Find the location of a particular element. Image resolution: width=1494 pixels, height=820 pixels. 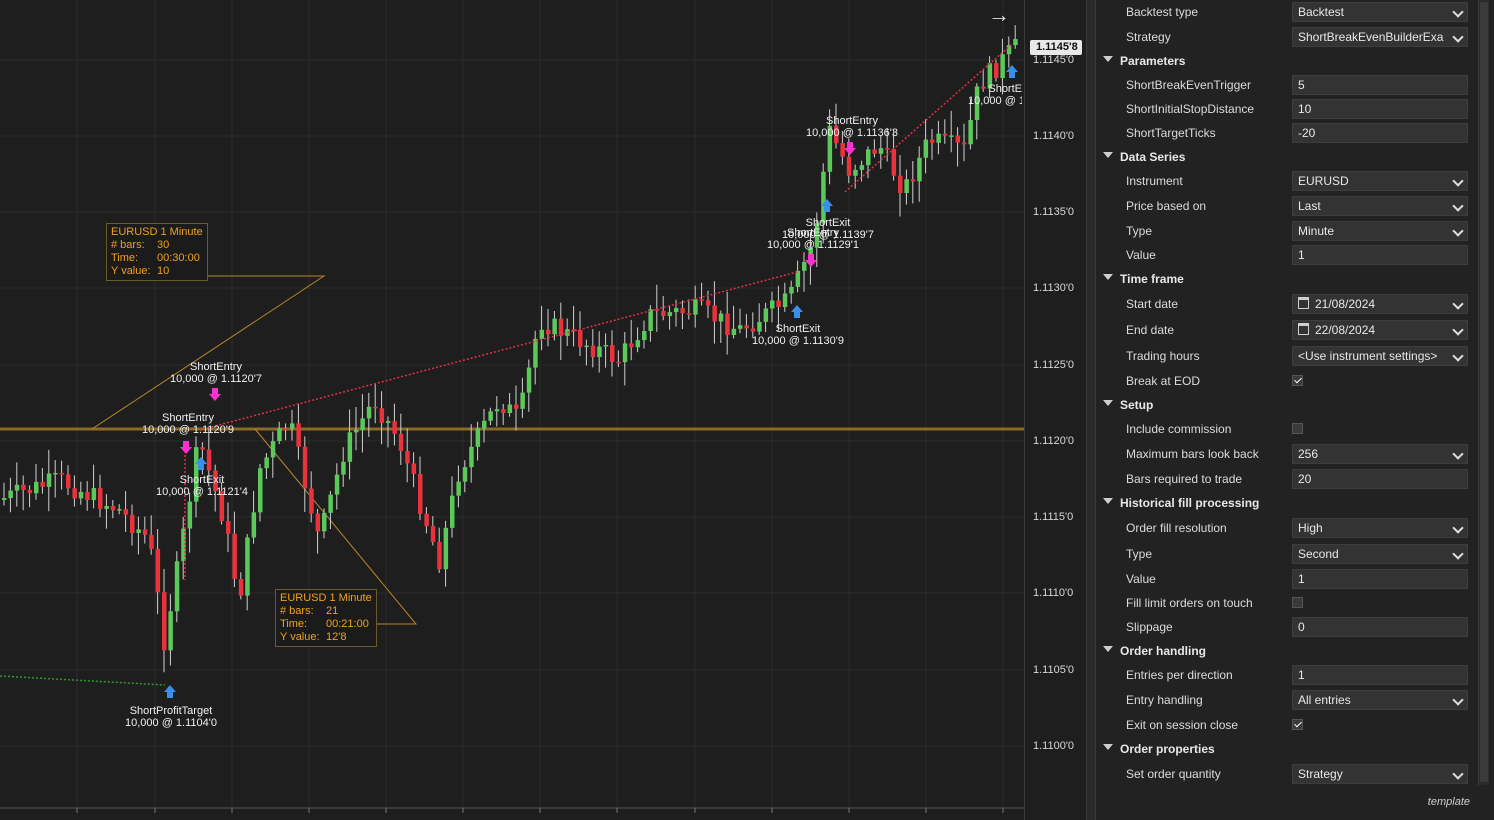

property-value: Last is located at coordinates (1309, 206).